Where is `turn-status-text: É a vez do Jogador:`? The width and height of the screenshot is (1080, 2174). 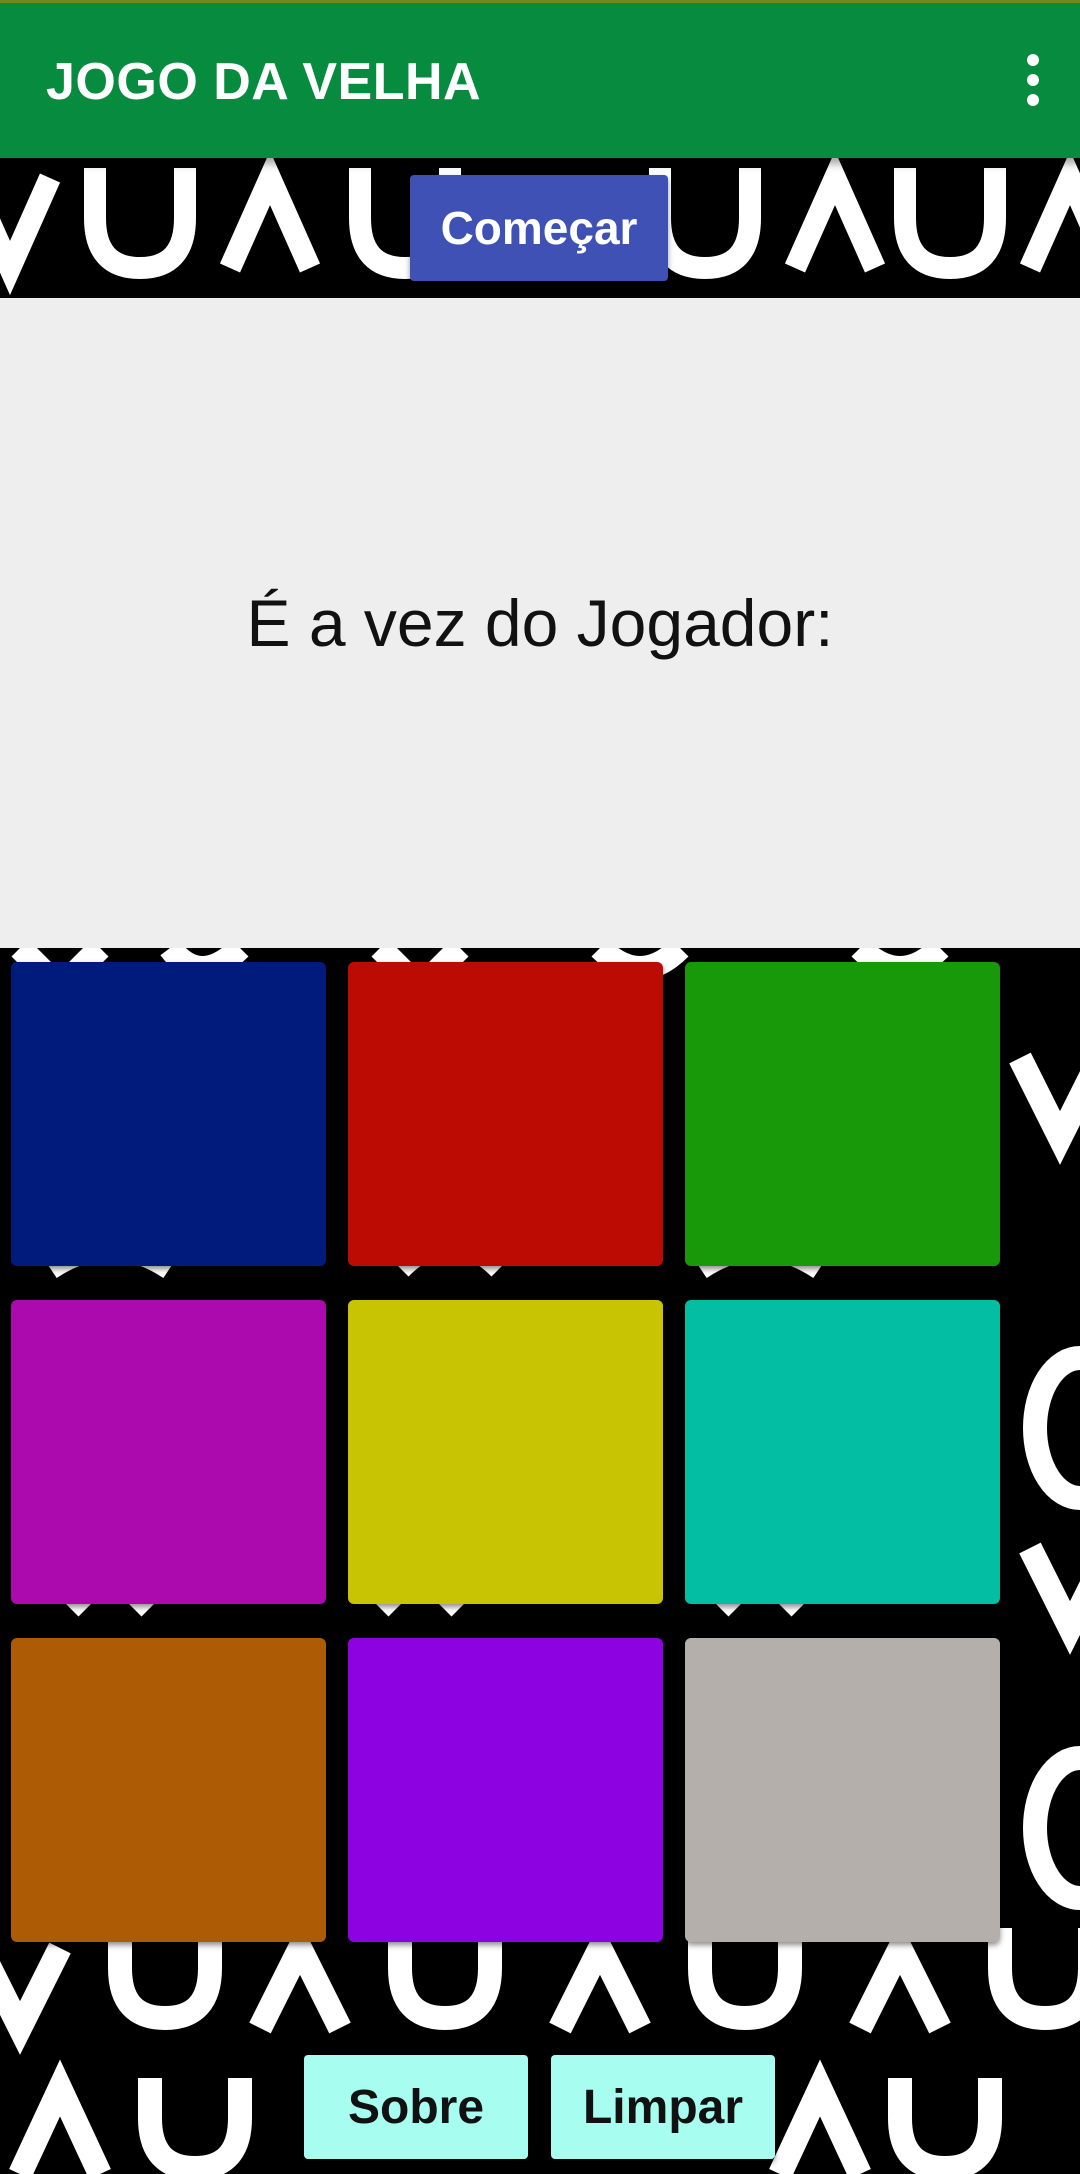
turn-status-text: É a vez do Jogador: is located at coordinates (540, 623).